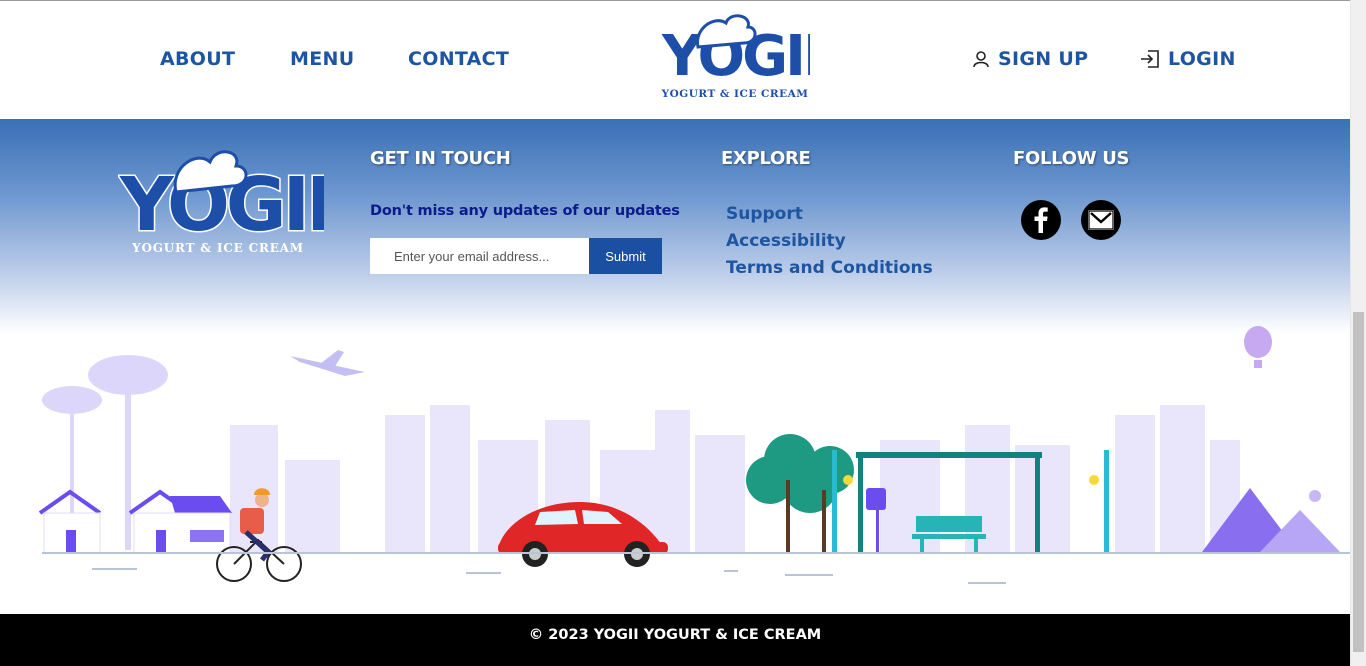 The height and width of the screenshot is (666, 1366). I want to click on facebook-icon, so click(1041, 220).